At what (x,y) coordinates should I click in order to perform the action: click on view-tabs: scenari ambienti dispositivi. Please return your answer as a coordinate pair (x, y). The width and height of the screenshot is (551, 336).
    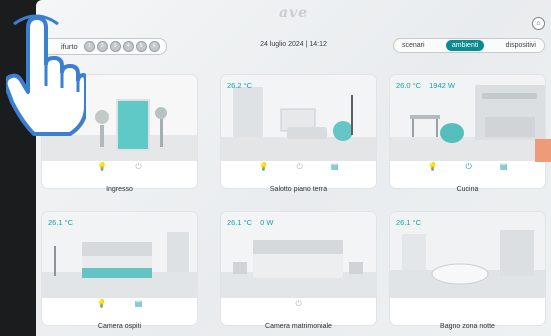
    Looking at the image, I should click on (469, 45).